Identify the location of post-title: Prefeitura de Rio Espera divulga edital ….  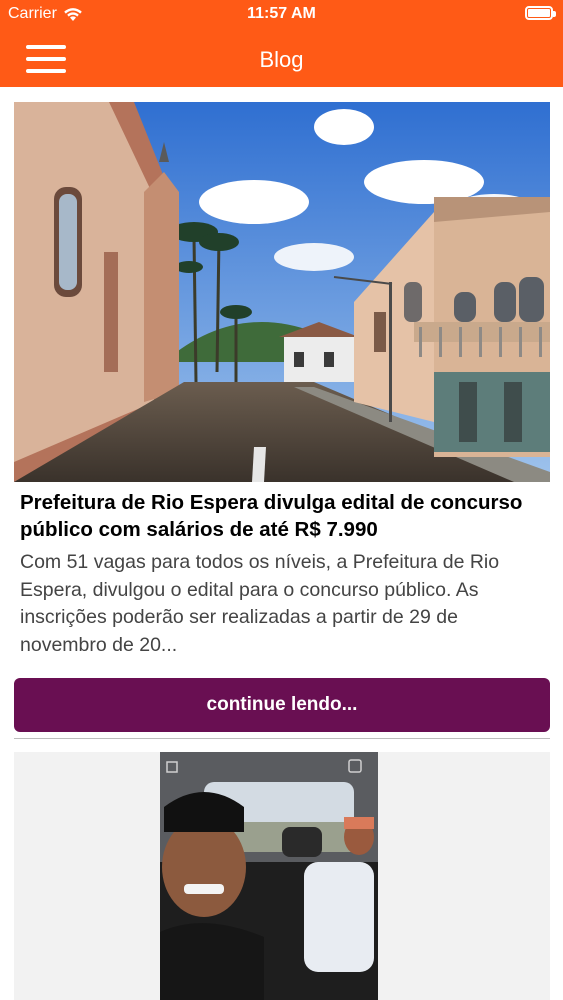
(282, 516).